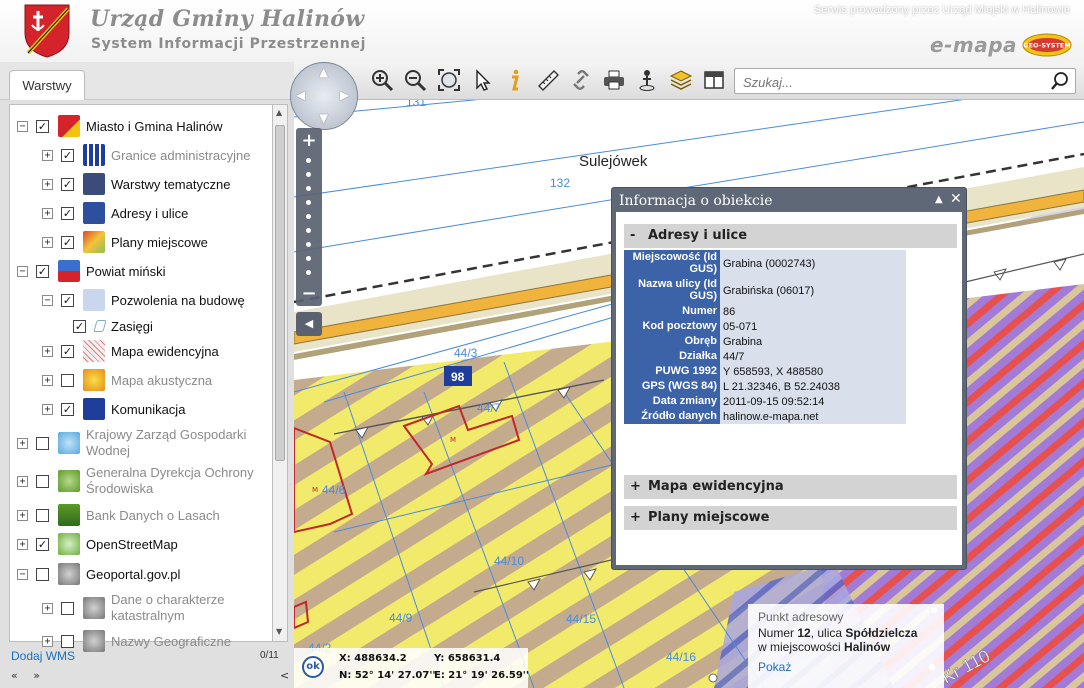 The height and width of the screenshot is (688, 1084). I want to click on search-box, so click(905, 81).